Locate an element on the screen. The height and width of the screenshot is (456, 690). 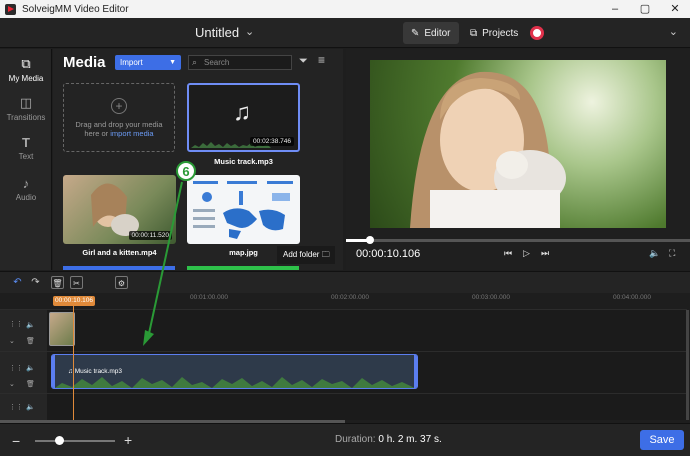
preview-seek-bar is located at coordinates (518, 240).